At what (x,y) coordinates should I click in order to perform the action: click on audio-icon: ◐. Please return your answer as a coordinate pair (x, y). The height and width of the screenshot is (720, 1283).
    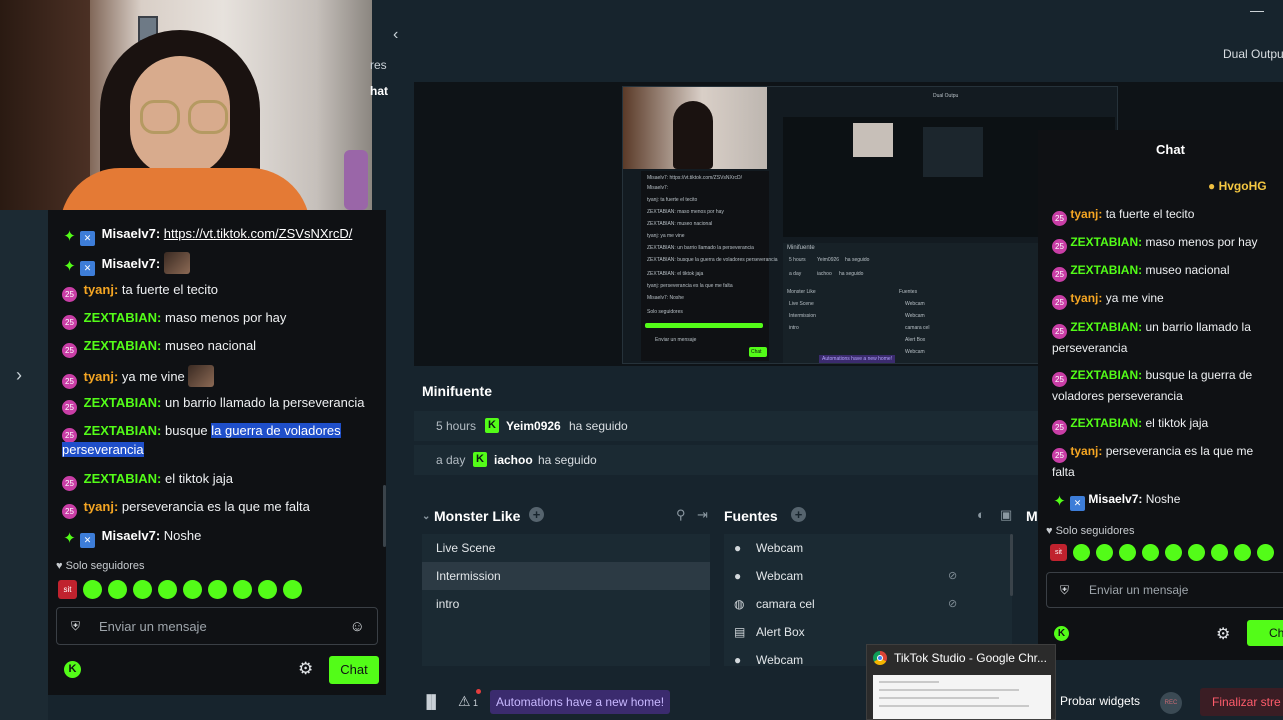
    Looking at the image, I should click on (981, 514).